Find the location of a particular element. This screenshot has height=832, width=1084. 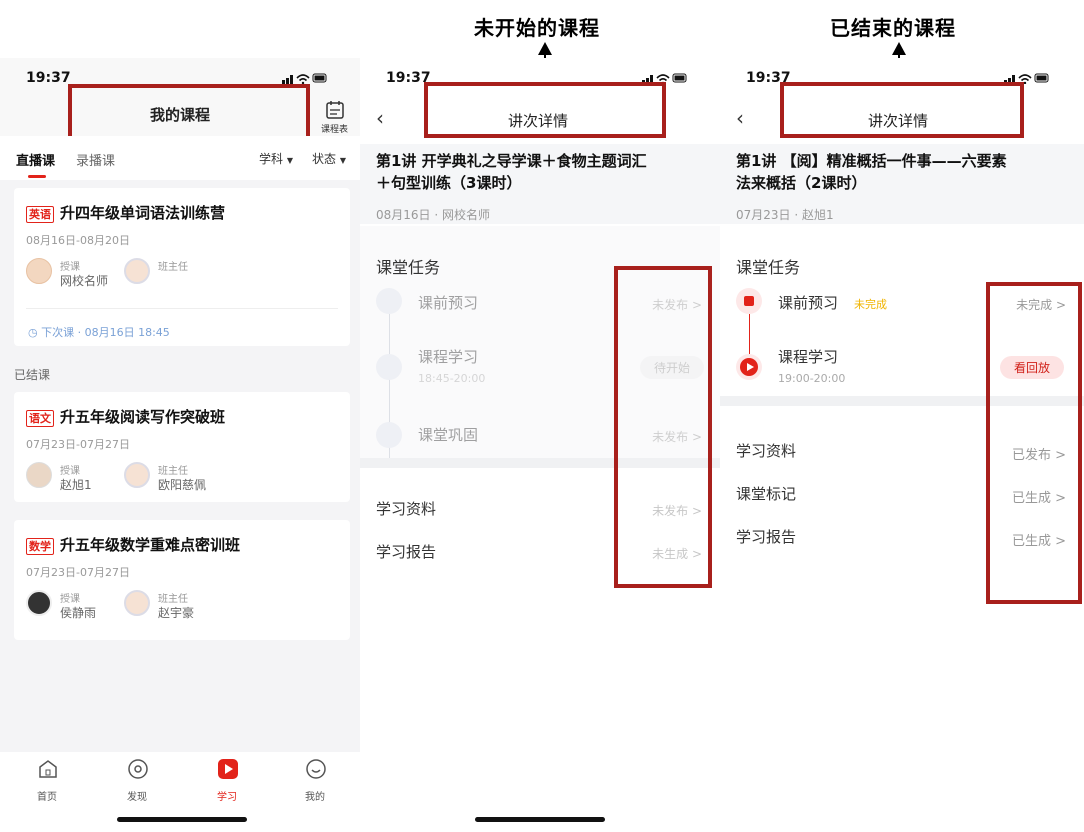

lesson-meta: 08月16日 · 网校名师 is located at coordinates (433, 215).